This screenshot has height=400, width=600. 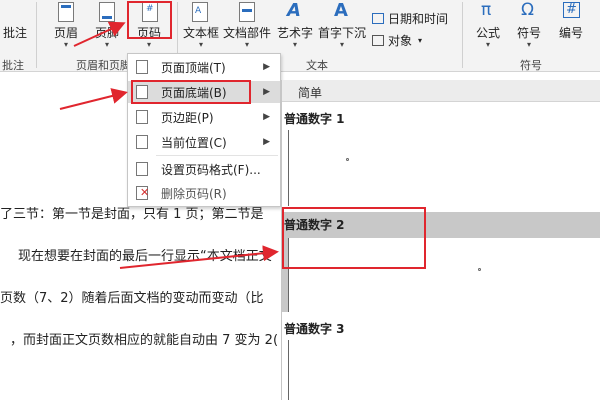 I want to click on equation-button: π 公式 ▾, so click(x=488, y=28).